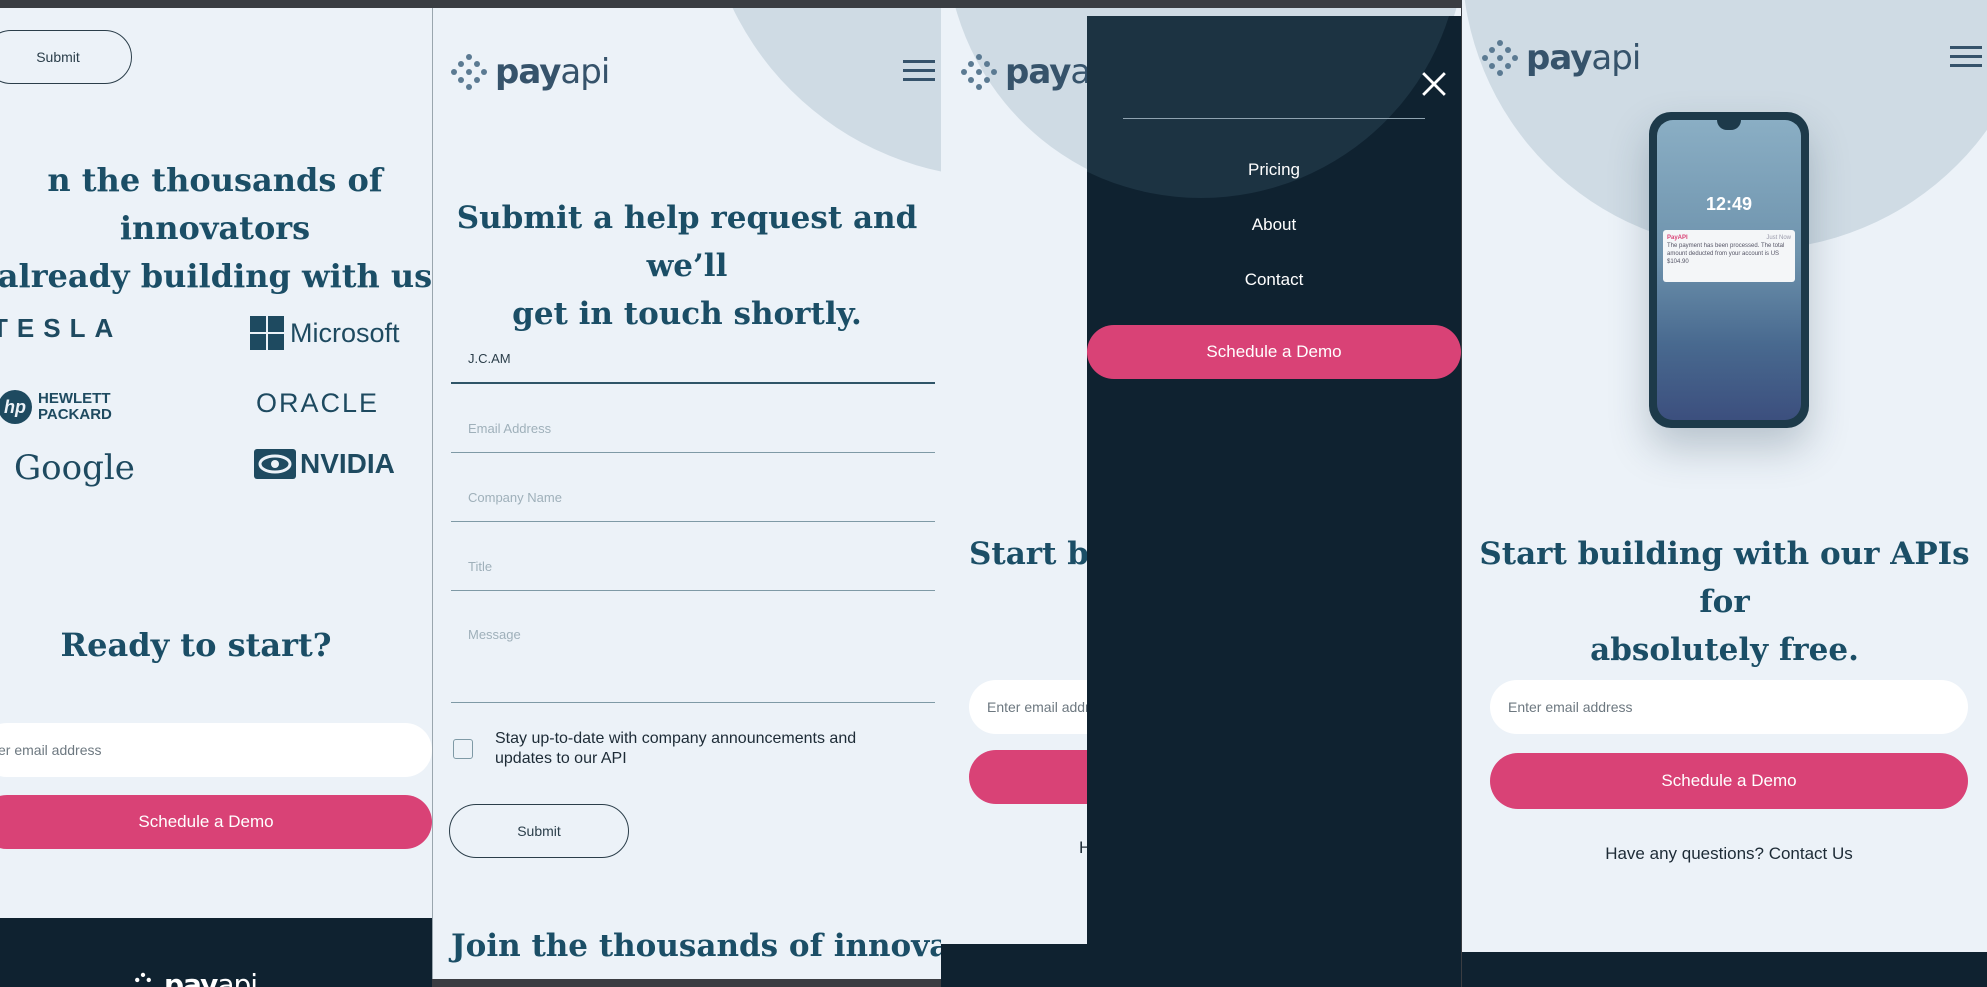  What do you see at coordinates (693, 556) in the screenshot?
I see `title-field: Title` at bounding box center [693, 556].